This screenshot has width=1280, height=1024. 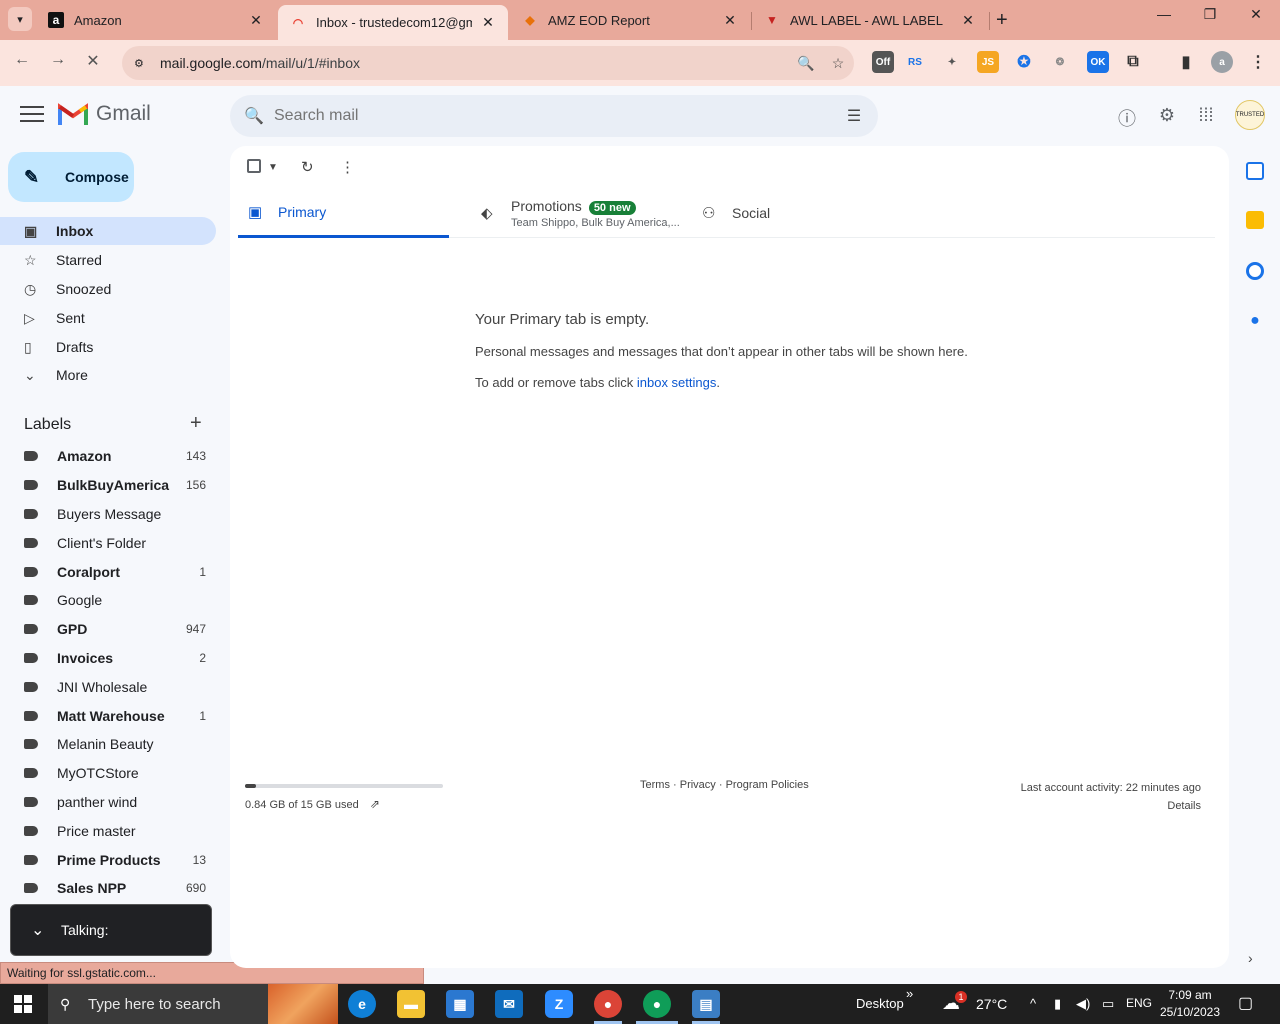 I want to click on label-matt-warehouse: Matt Warehouse 1, so click(x=108, y=716).